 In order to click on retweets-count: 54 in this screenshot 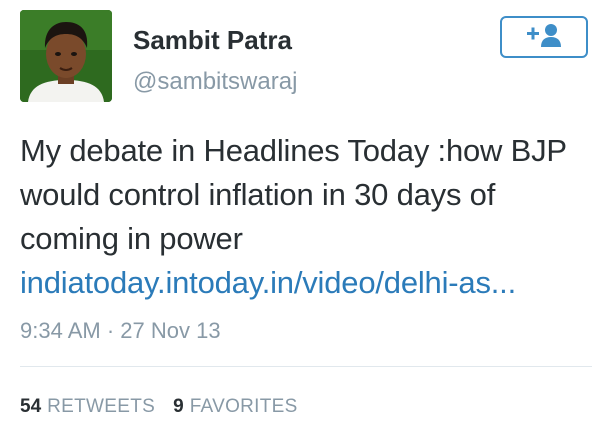, I will do `click(31, 406)`.